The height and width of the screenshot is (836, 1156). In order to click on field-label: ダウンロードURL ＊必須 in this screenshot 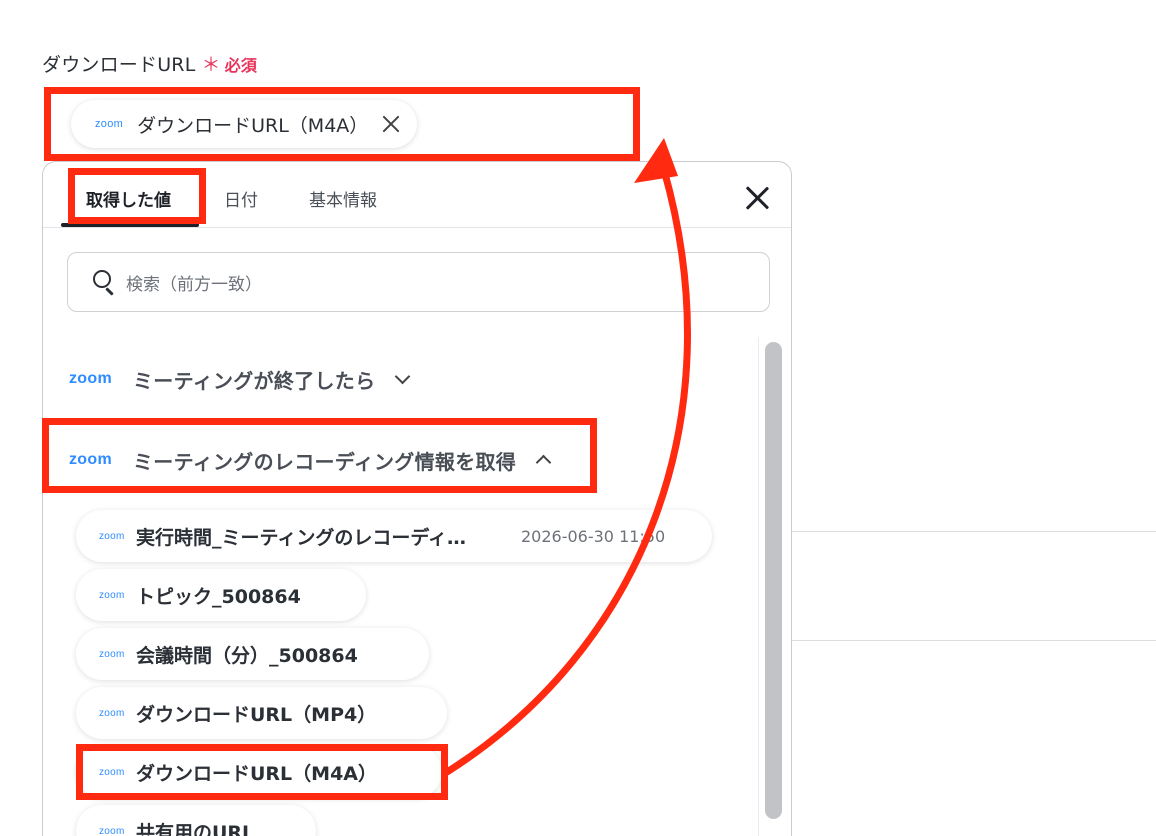, I will do `click(149, 63)`.